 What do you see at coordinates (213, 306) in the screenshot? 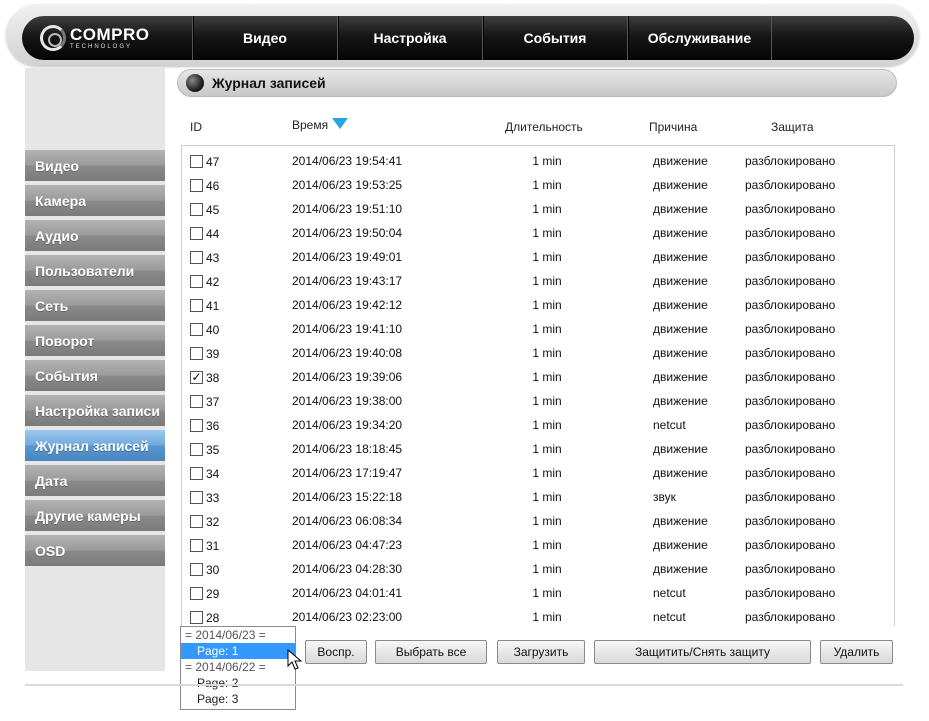
I see `cell-id: 41` at bounding box center [213, 306].